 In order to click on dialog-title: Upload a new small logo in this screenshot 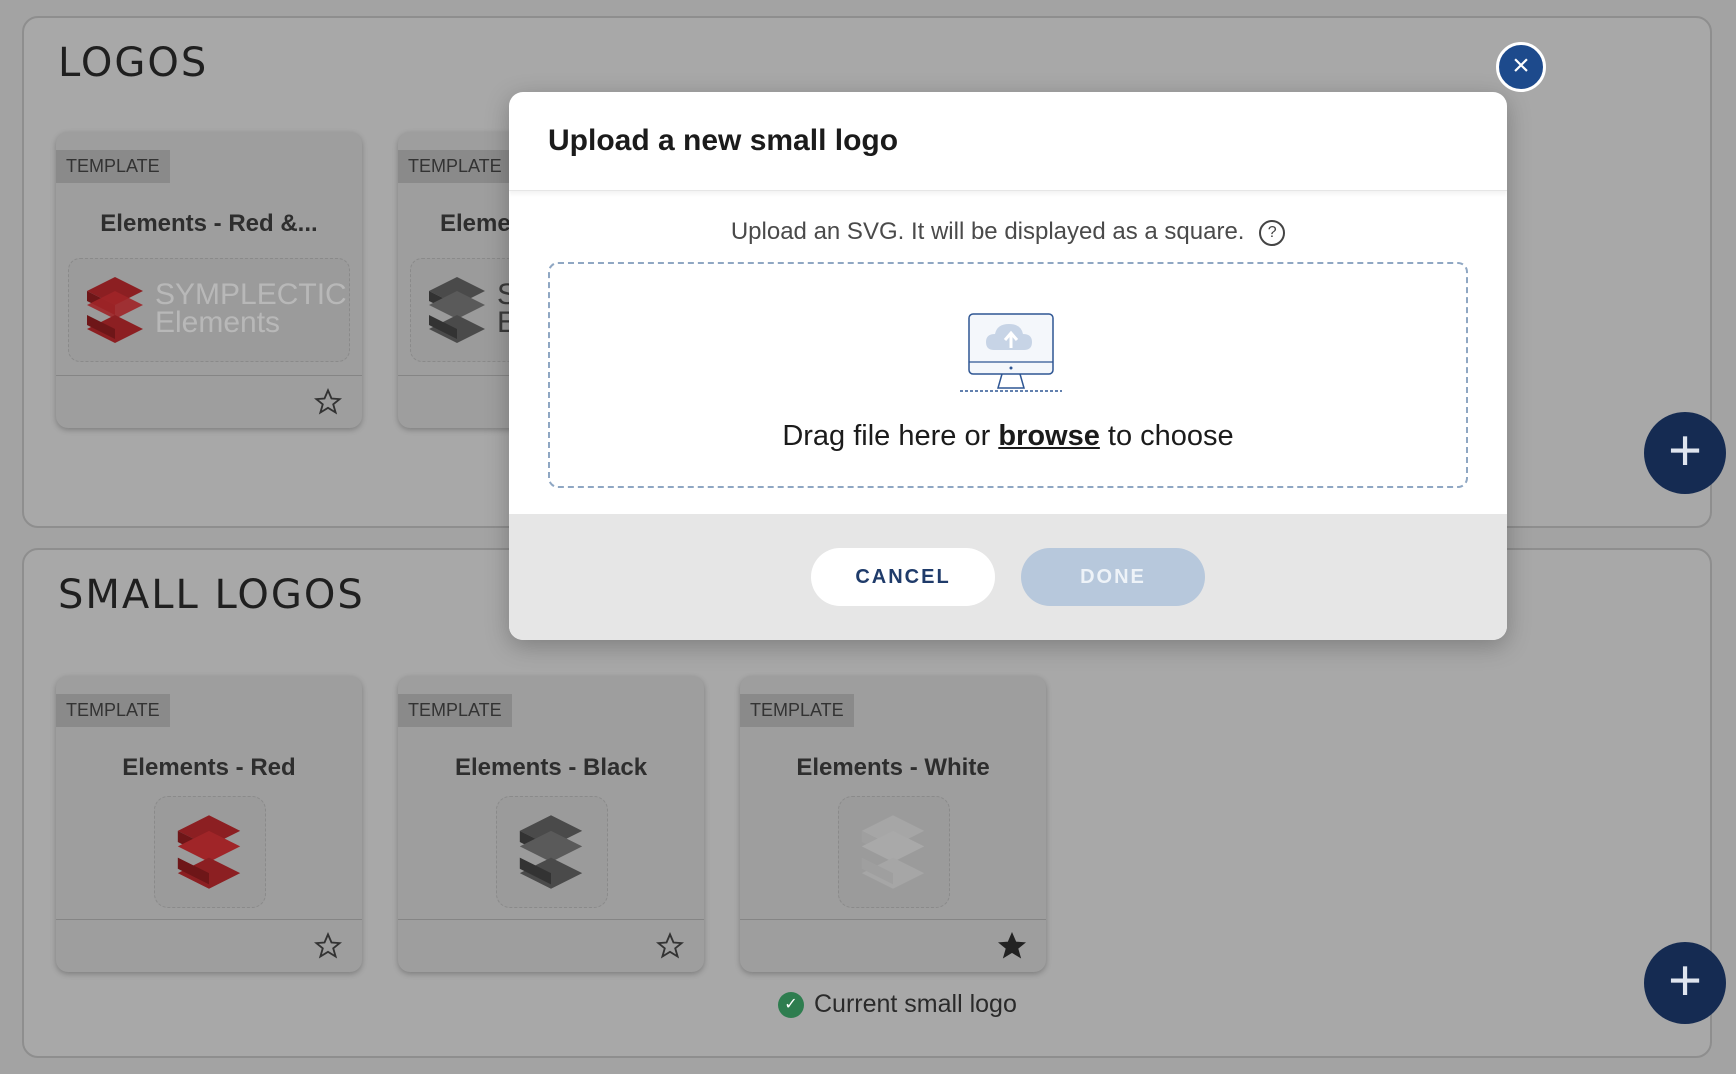, I will do `click(723, 140)`.